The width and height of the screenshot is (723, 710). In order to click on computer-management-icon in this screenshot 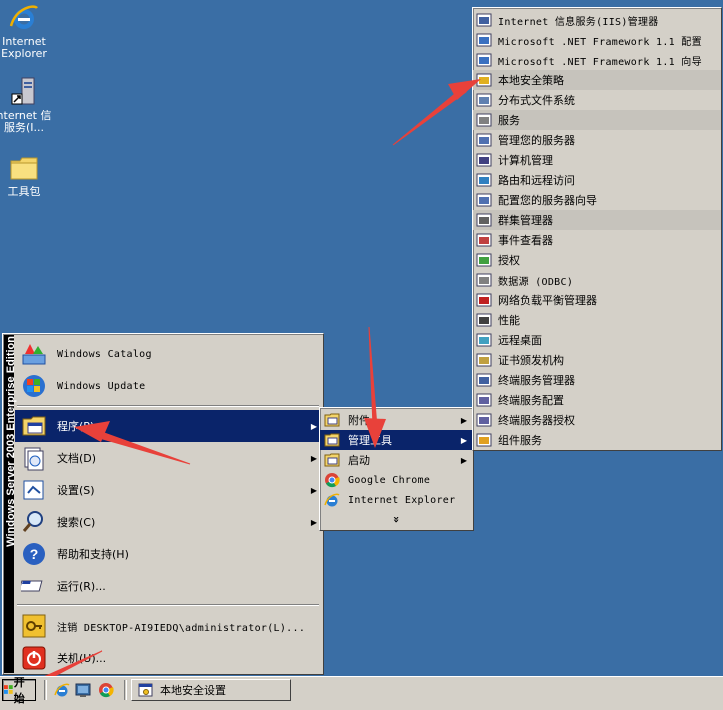, I will do `click(484, 160)`.